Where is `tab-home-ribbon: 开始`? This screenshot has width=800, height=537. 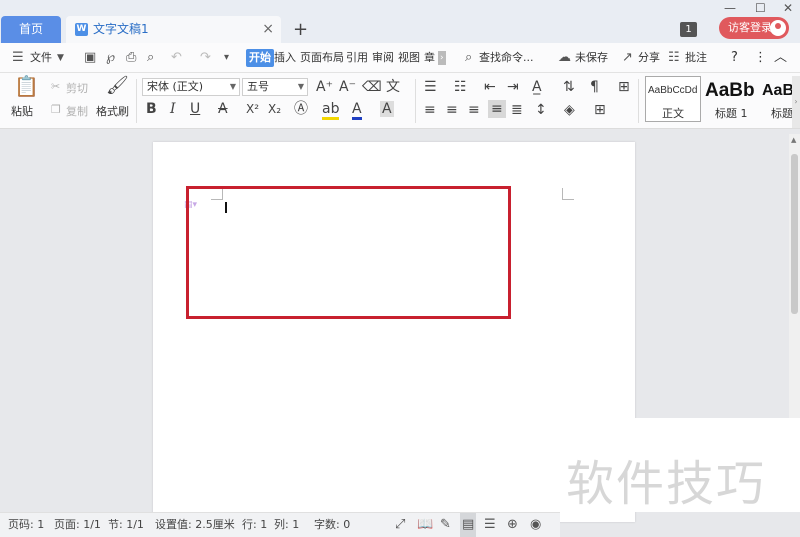 tab-home-ribbon: 开始 is located at coordinates (260, 58).